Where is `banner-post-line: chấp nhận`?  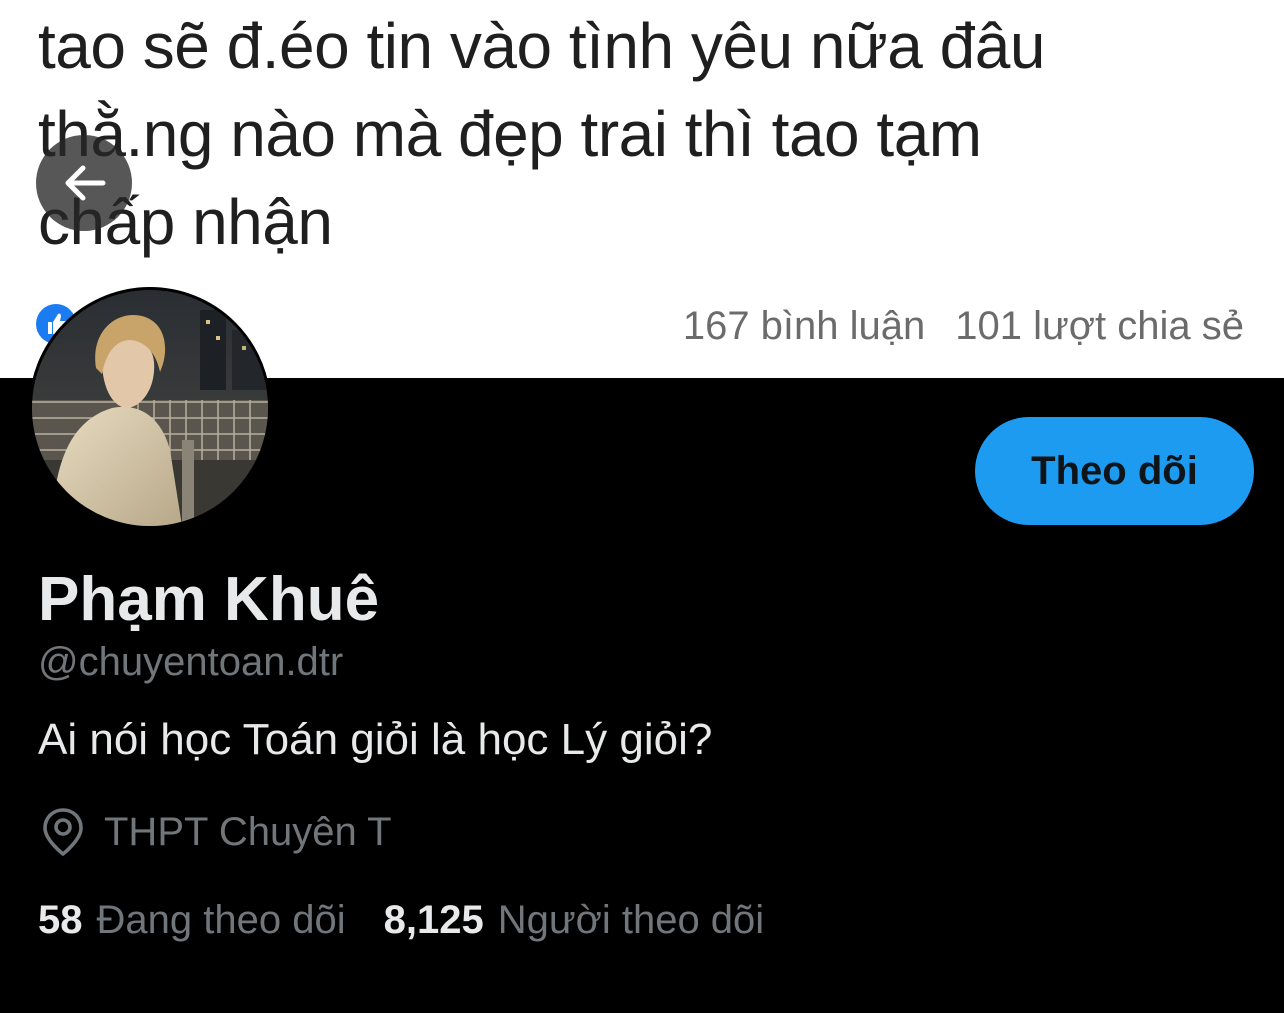 banner-post-line: chấp nhận is located at coordinates (185, 222).